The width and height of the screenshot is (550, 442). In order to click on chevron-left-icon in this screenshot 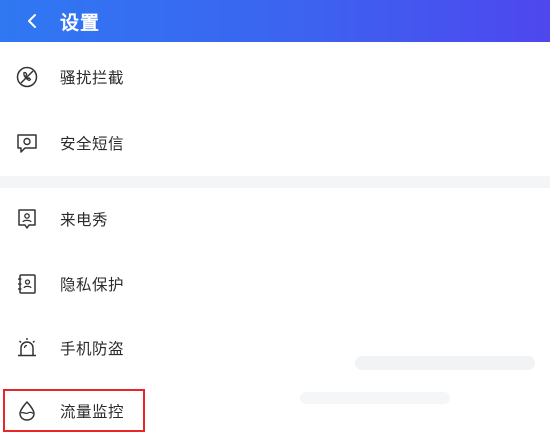, I will do `click(32, 21)`.